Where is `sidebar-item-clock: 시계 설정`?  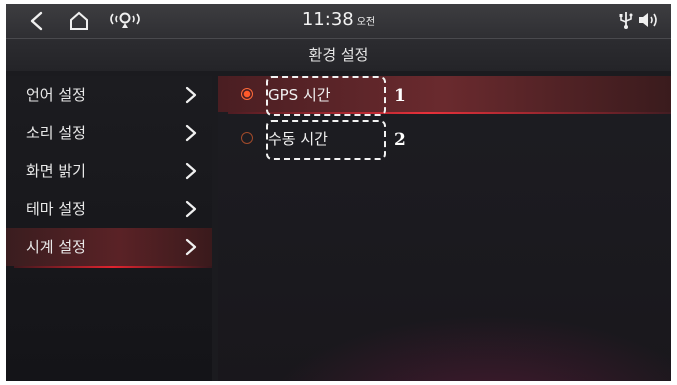
sidebar-item-clock: 시계 설정 is located at coordinates (109, 248).